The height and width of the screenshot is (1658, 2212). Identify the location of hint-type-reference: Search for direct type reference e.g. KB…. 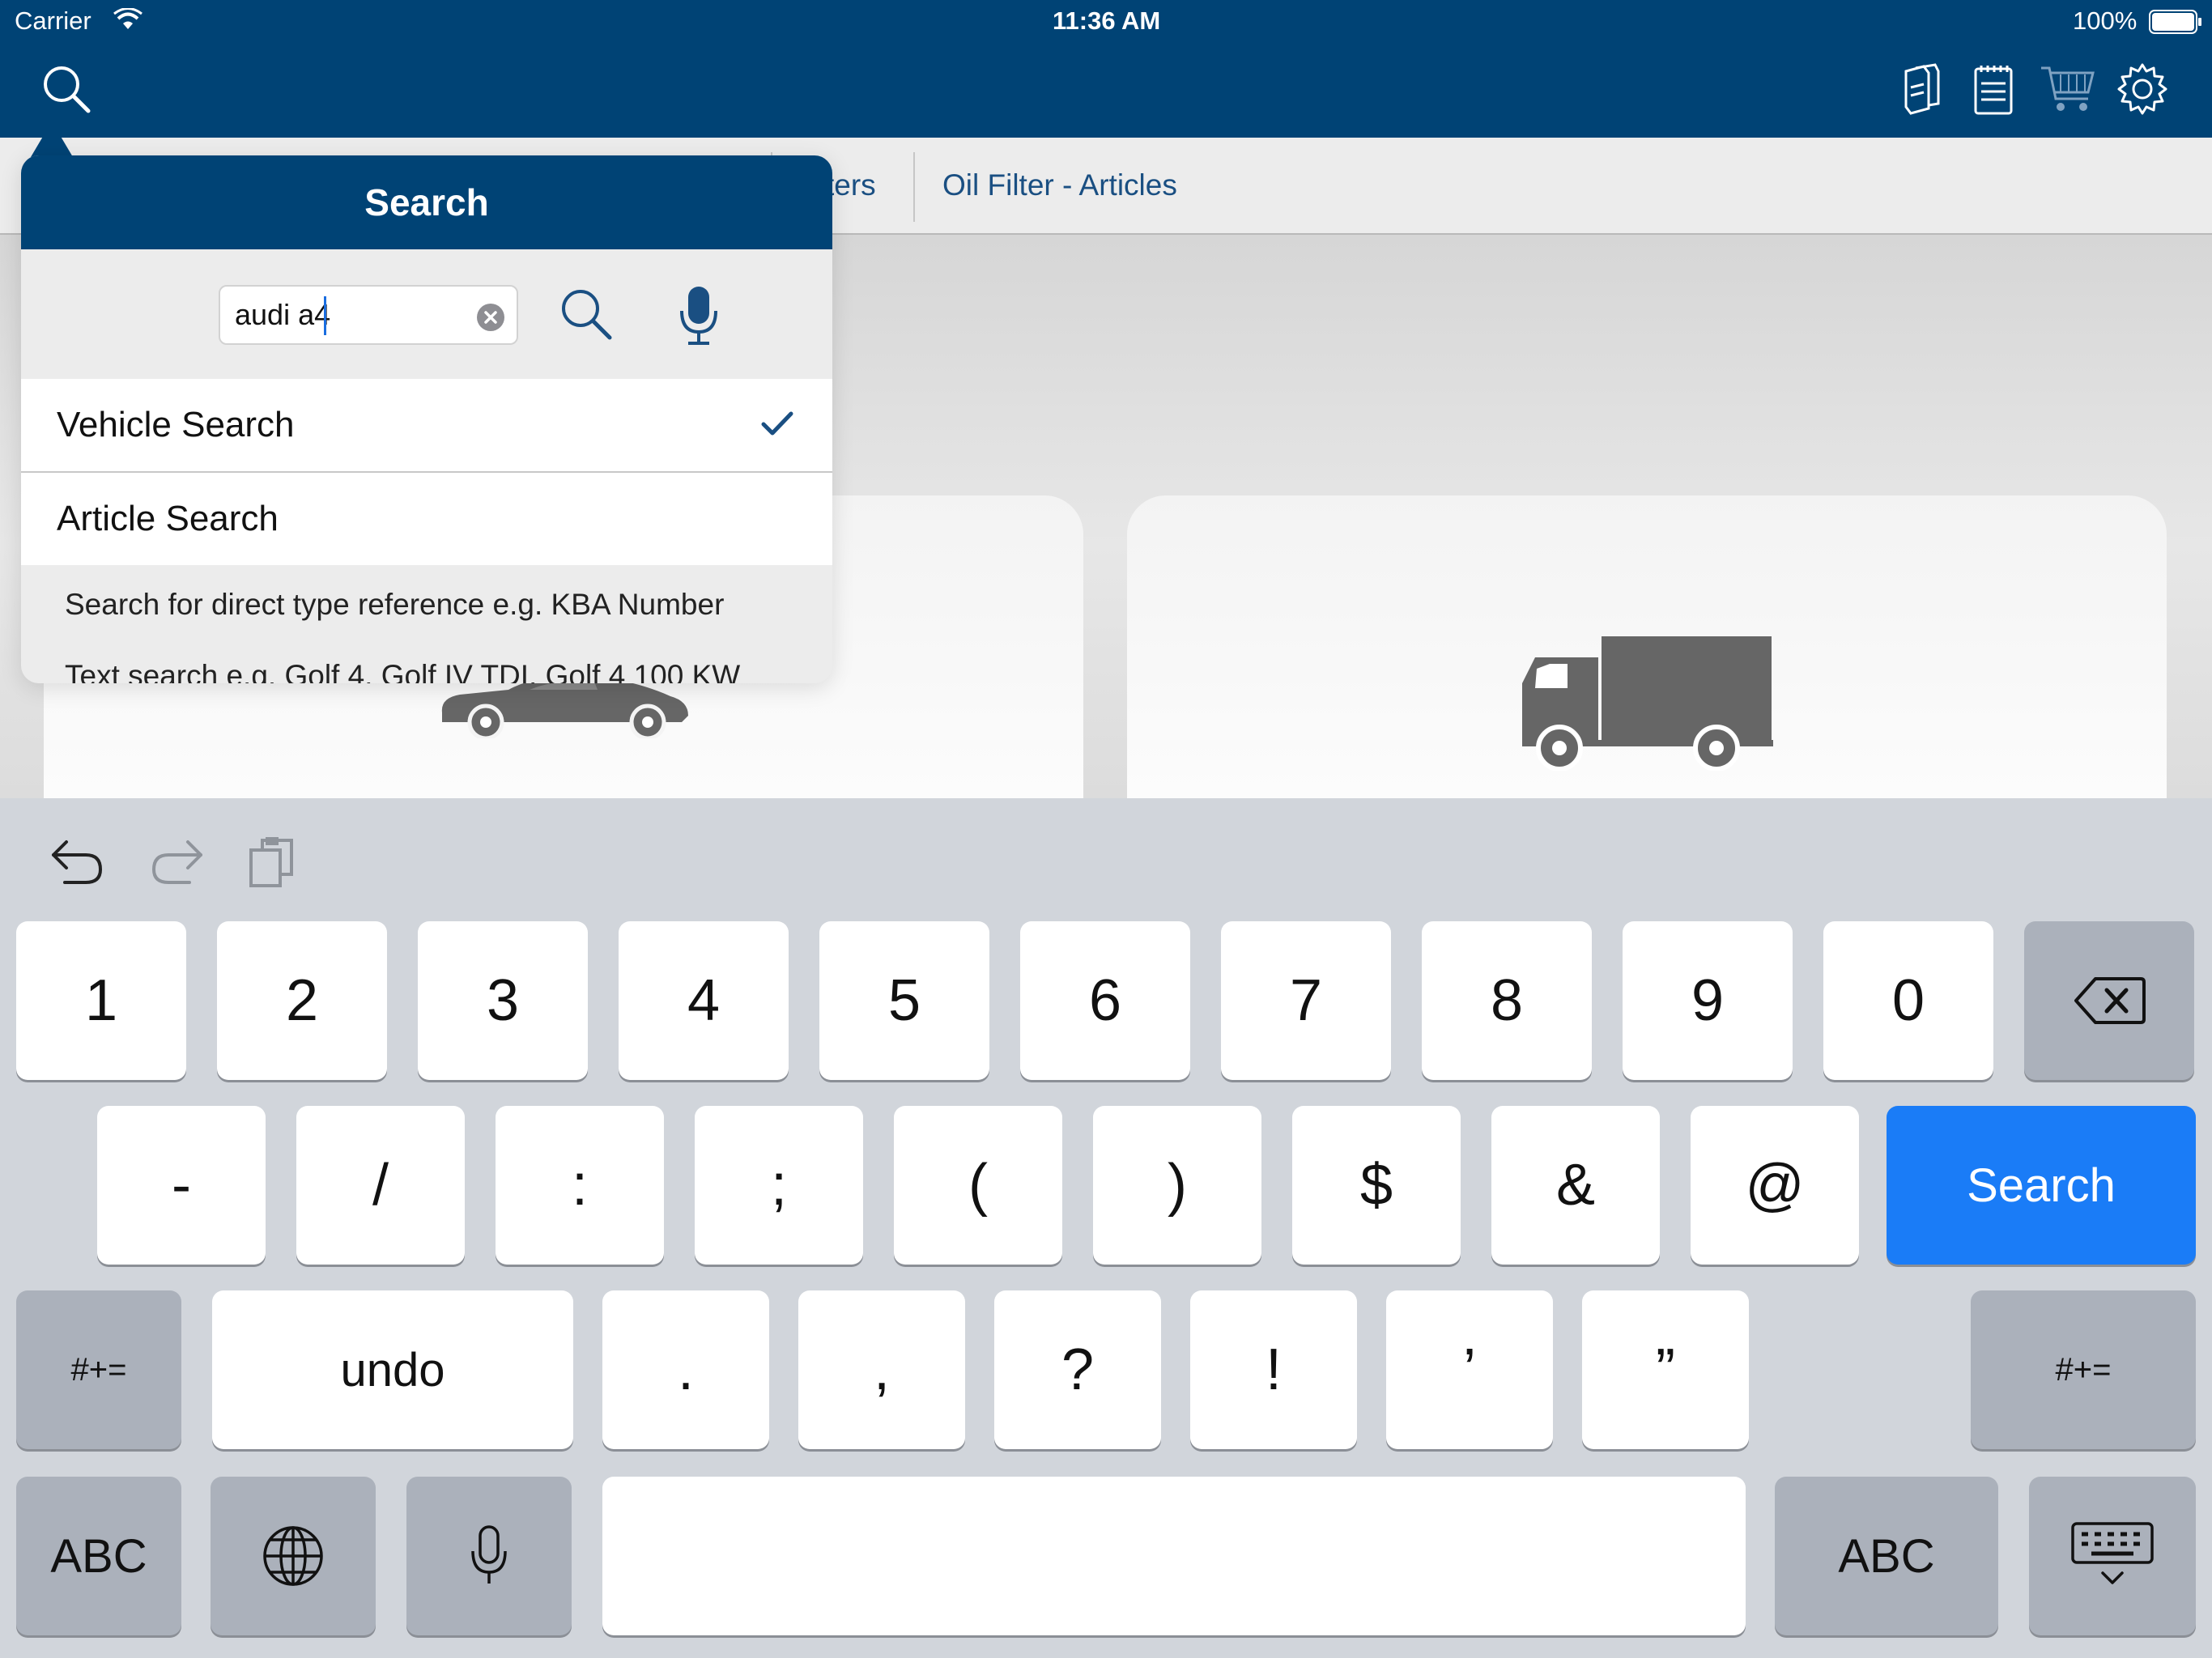
(395, 604).